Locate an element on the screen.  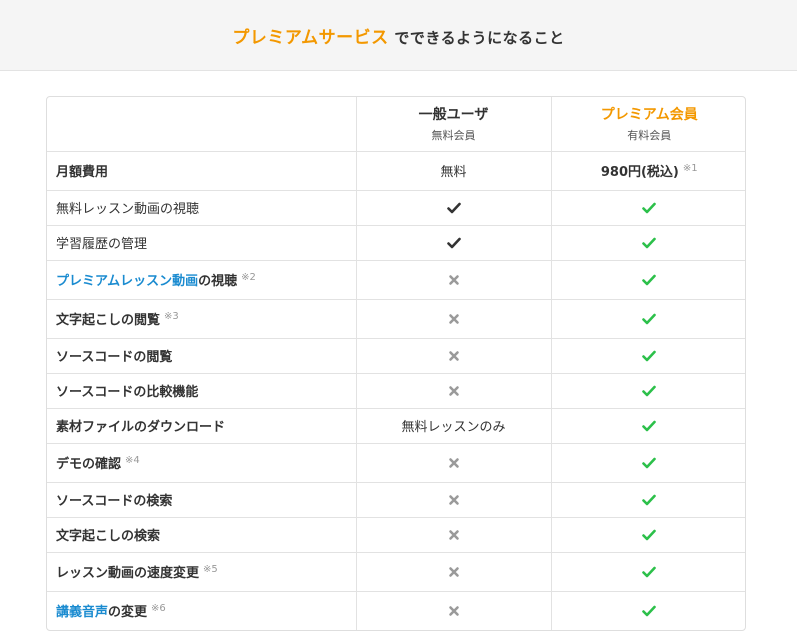
table-row: ソースコードの閲覧 is located at coordinates (396, 356).